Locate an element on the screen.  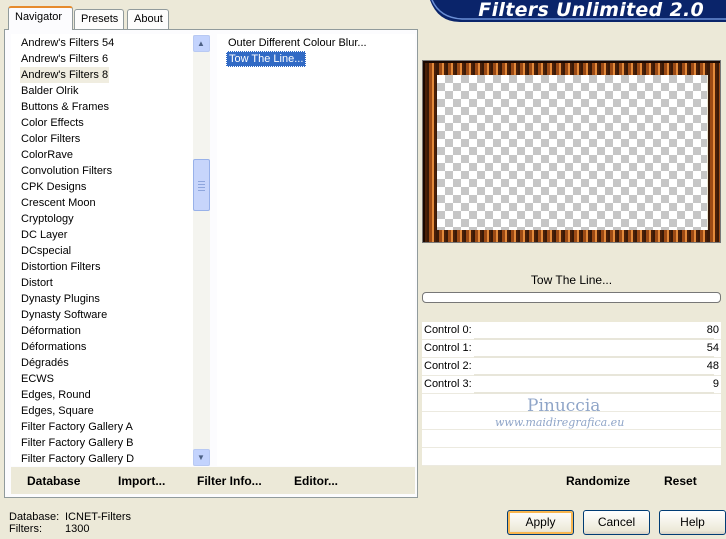
category-item: Déformations is located at coordinates (53, 347).